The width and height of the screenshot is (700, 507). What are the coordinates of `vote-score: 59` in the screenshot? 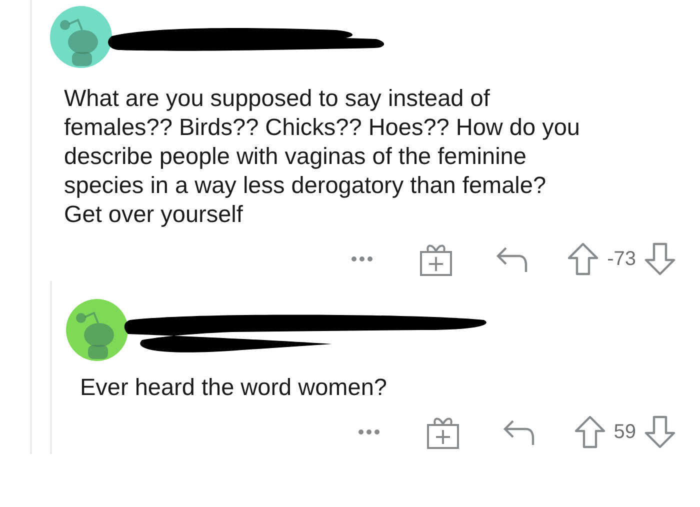 It's located at (625, 432).